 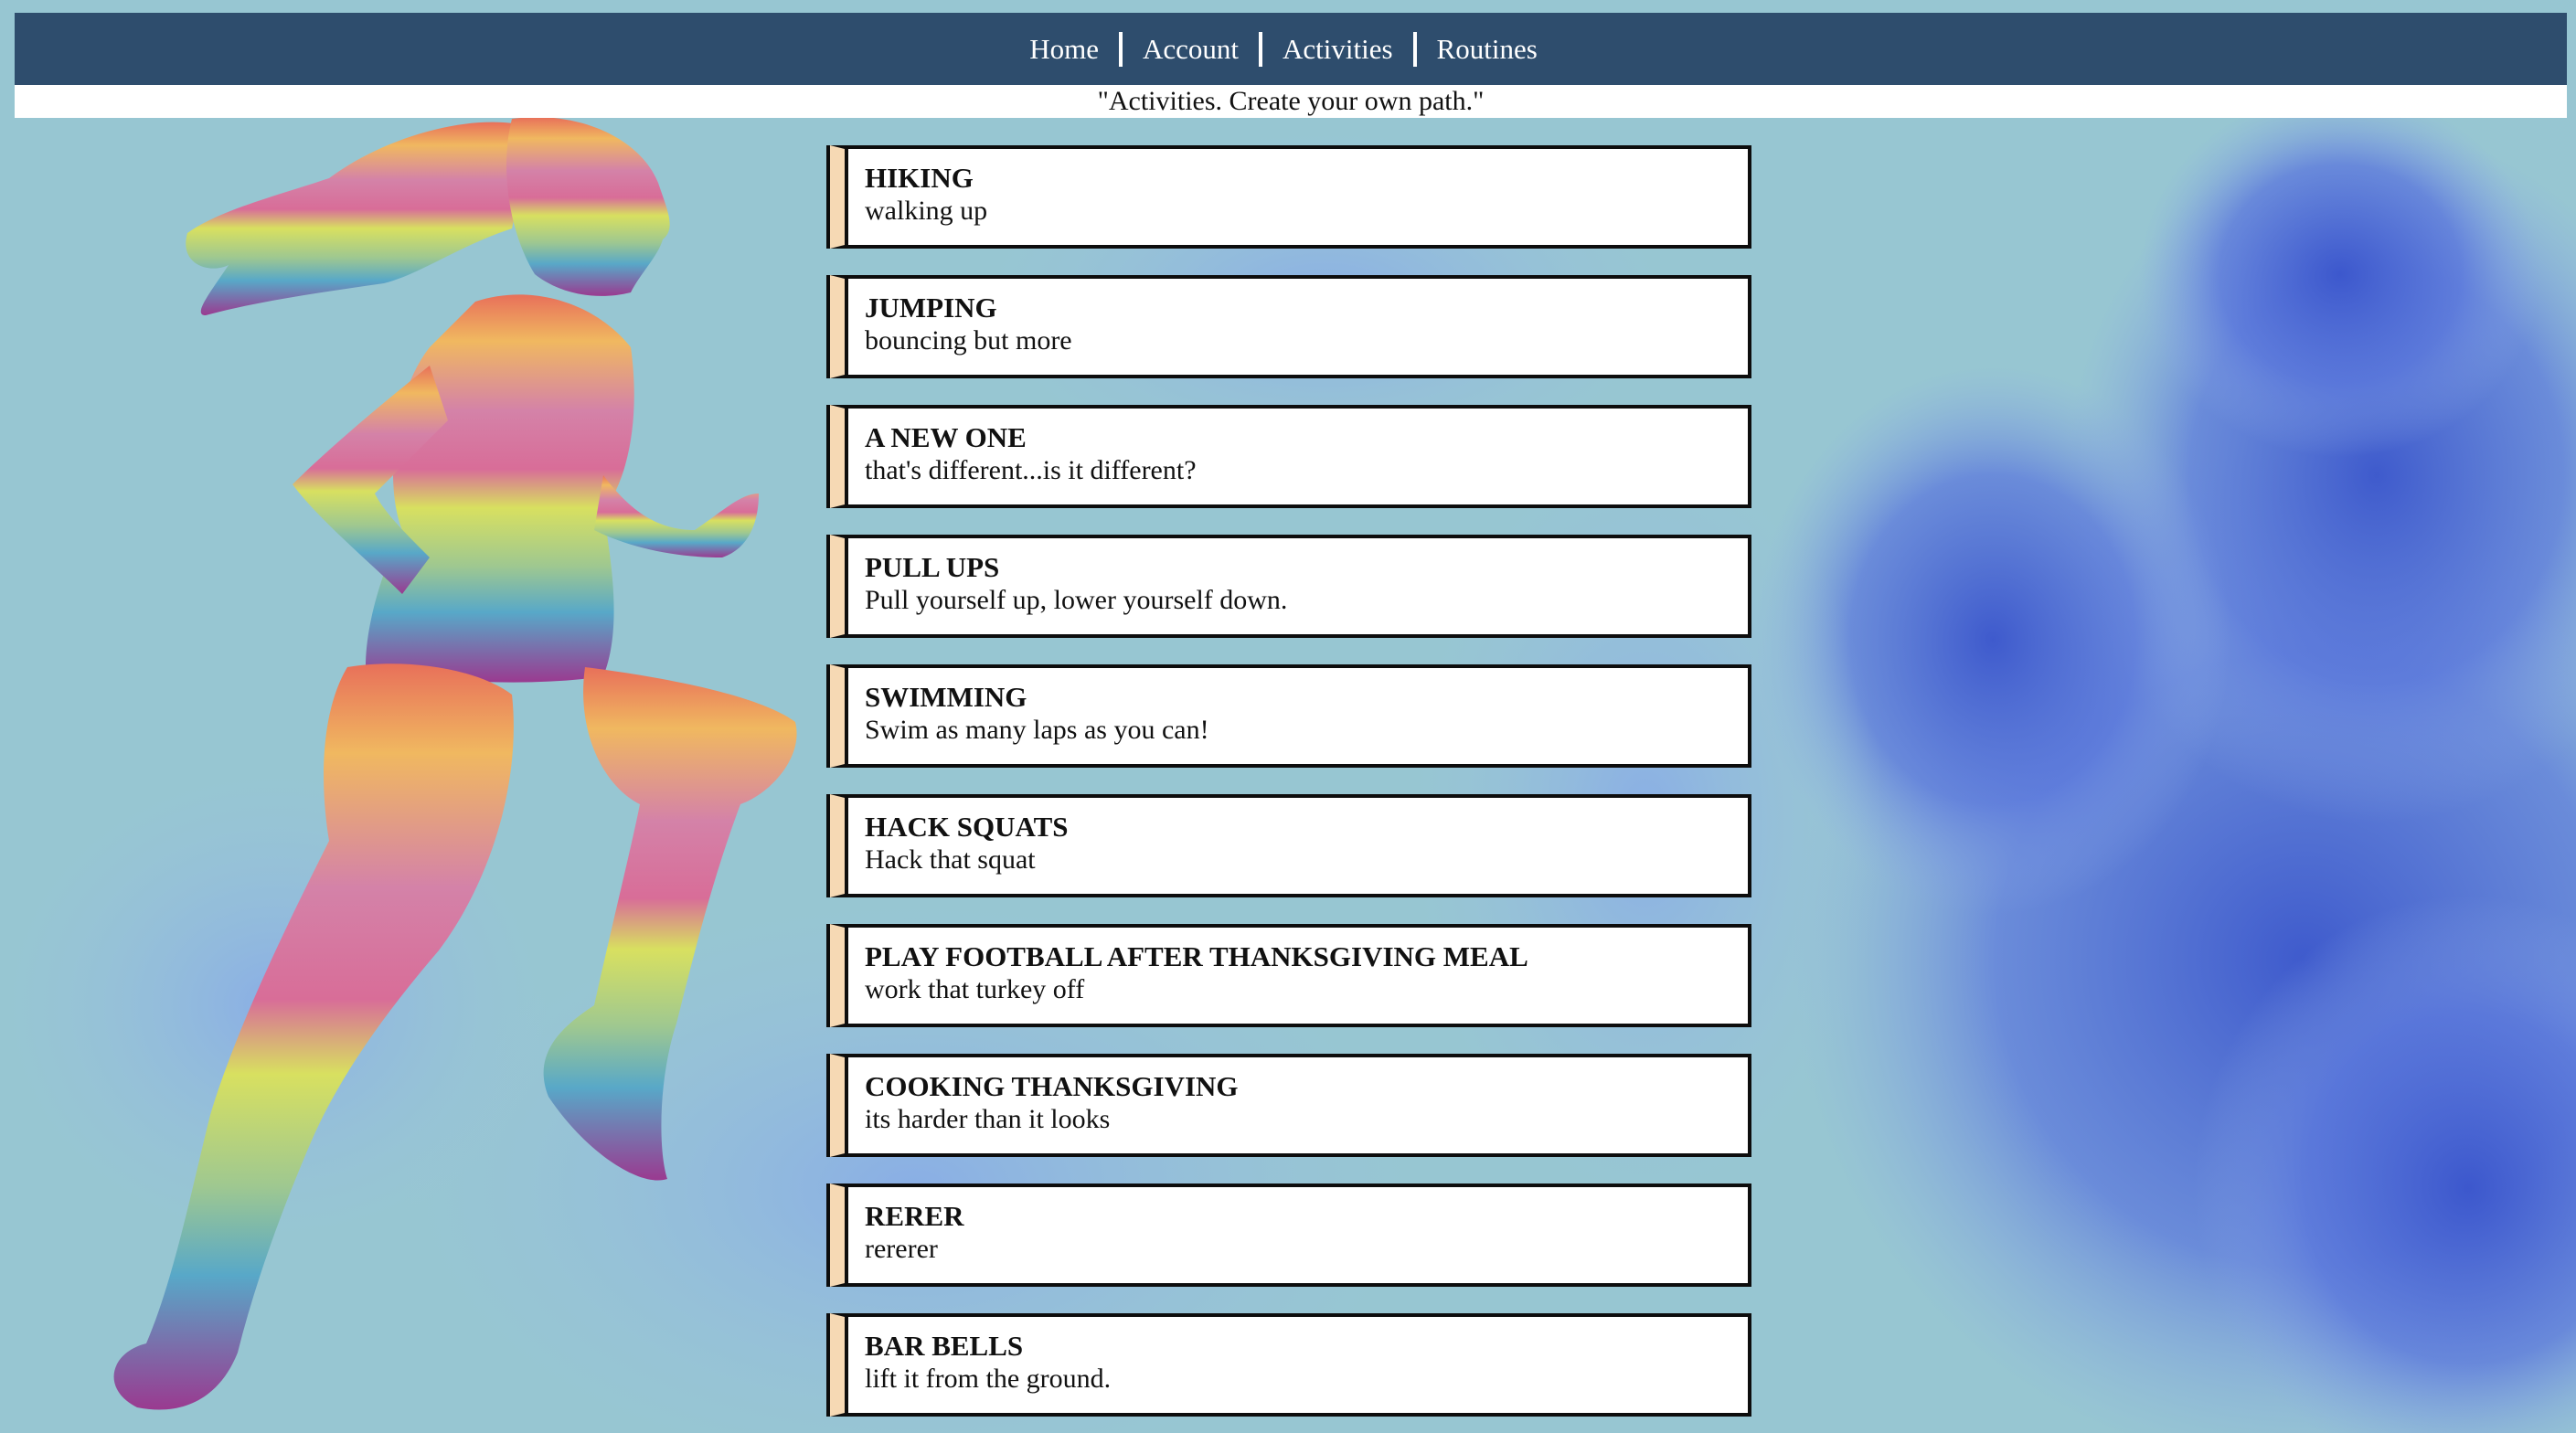 I want to click on main-nav: Home Account Activities Routines, so click(x=1283, y=49).